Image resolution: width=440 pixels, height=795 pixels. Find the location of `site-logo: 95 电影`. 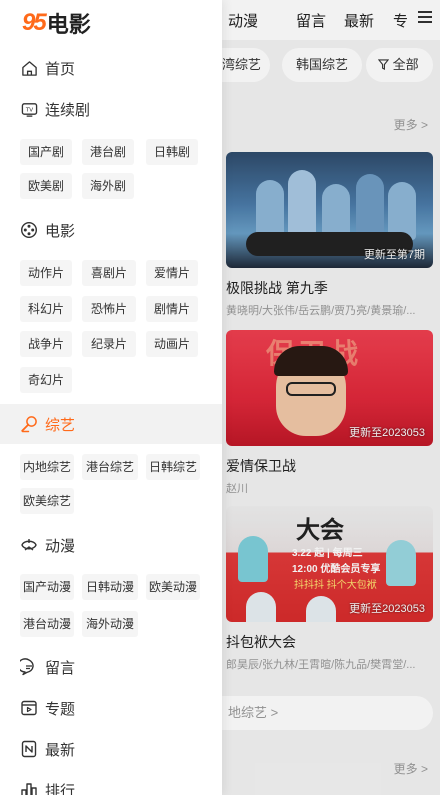

site-logo: 95 电影 is located at coordinates (56, 23).